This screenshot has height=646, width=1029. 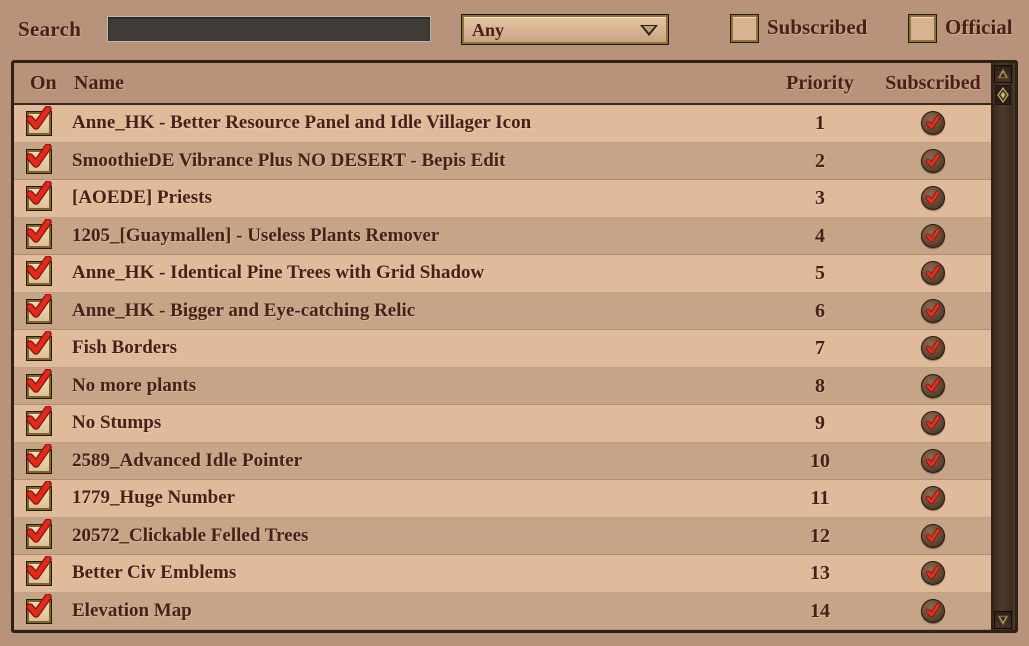 I want to click on scroll-thumb-diamond-icon, so click(x=1003, y=95).